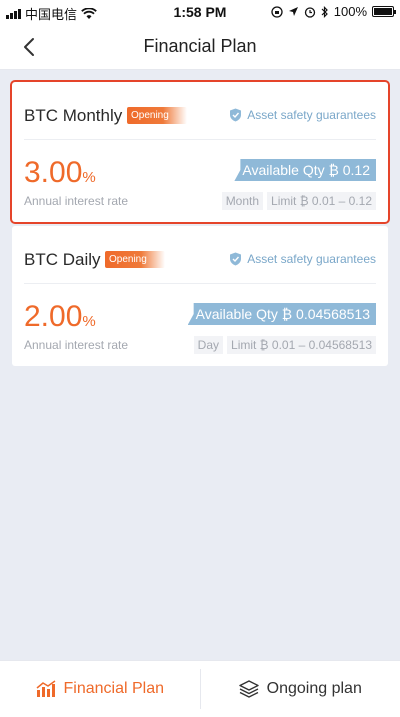 The height and width of the screenshot is (717, 400). I want to click on nav-bar: Financial Plan, so click(200, 47).